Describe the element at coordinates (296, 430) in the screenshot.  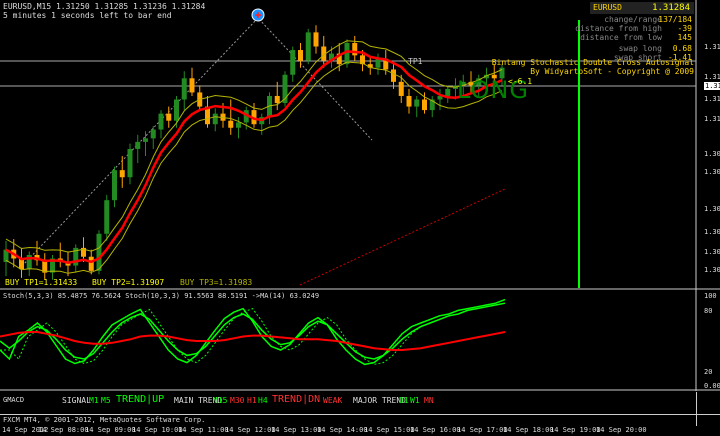
I see `time-tick: 14 Sep 13:00` at that location.